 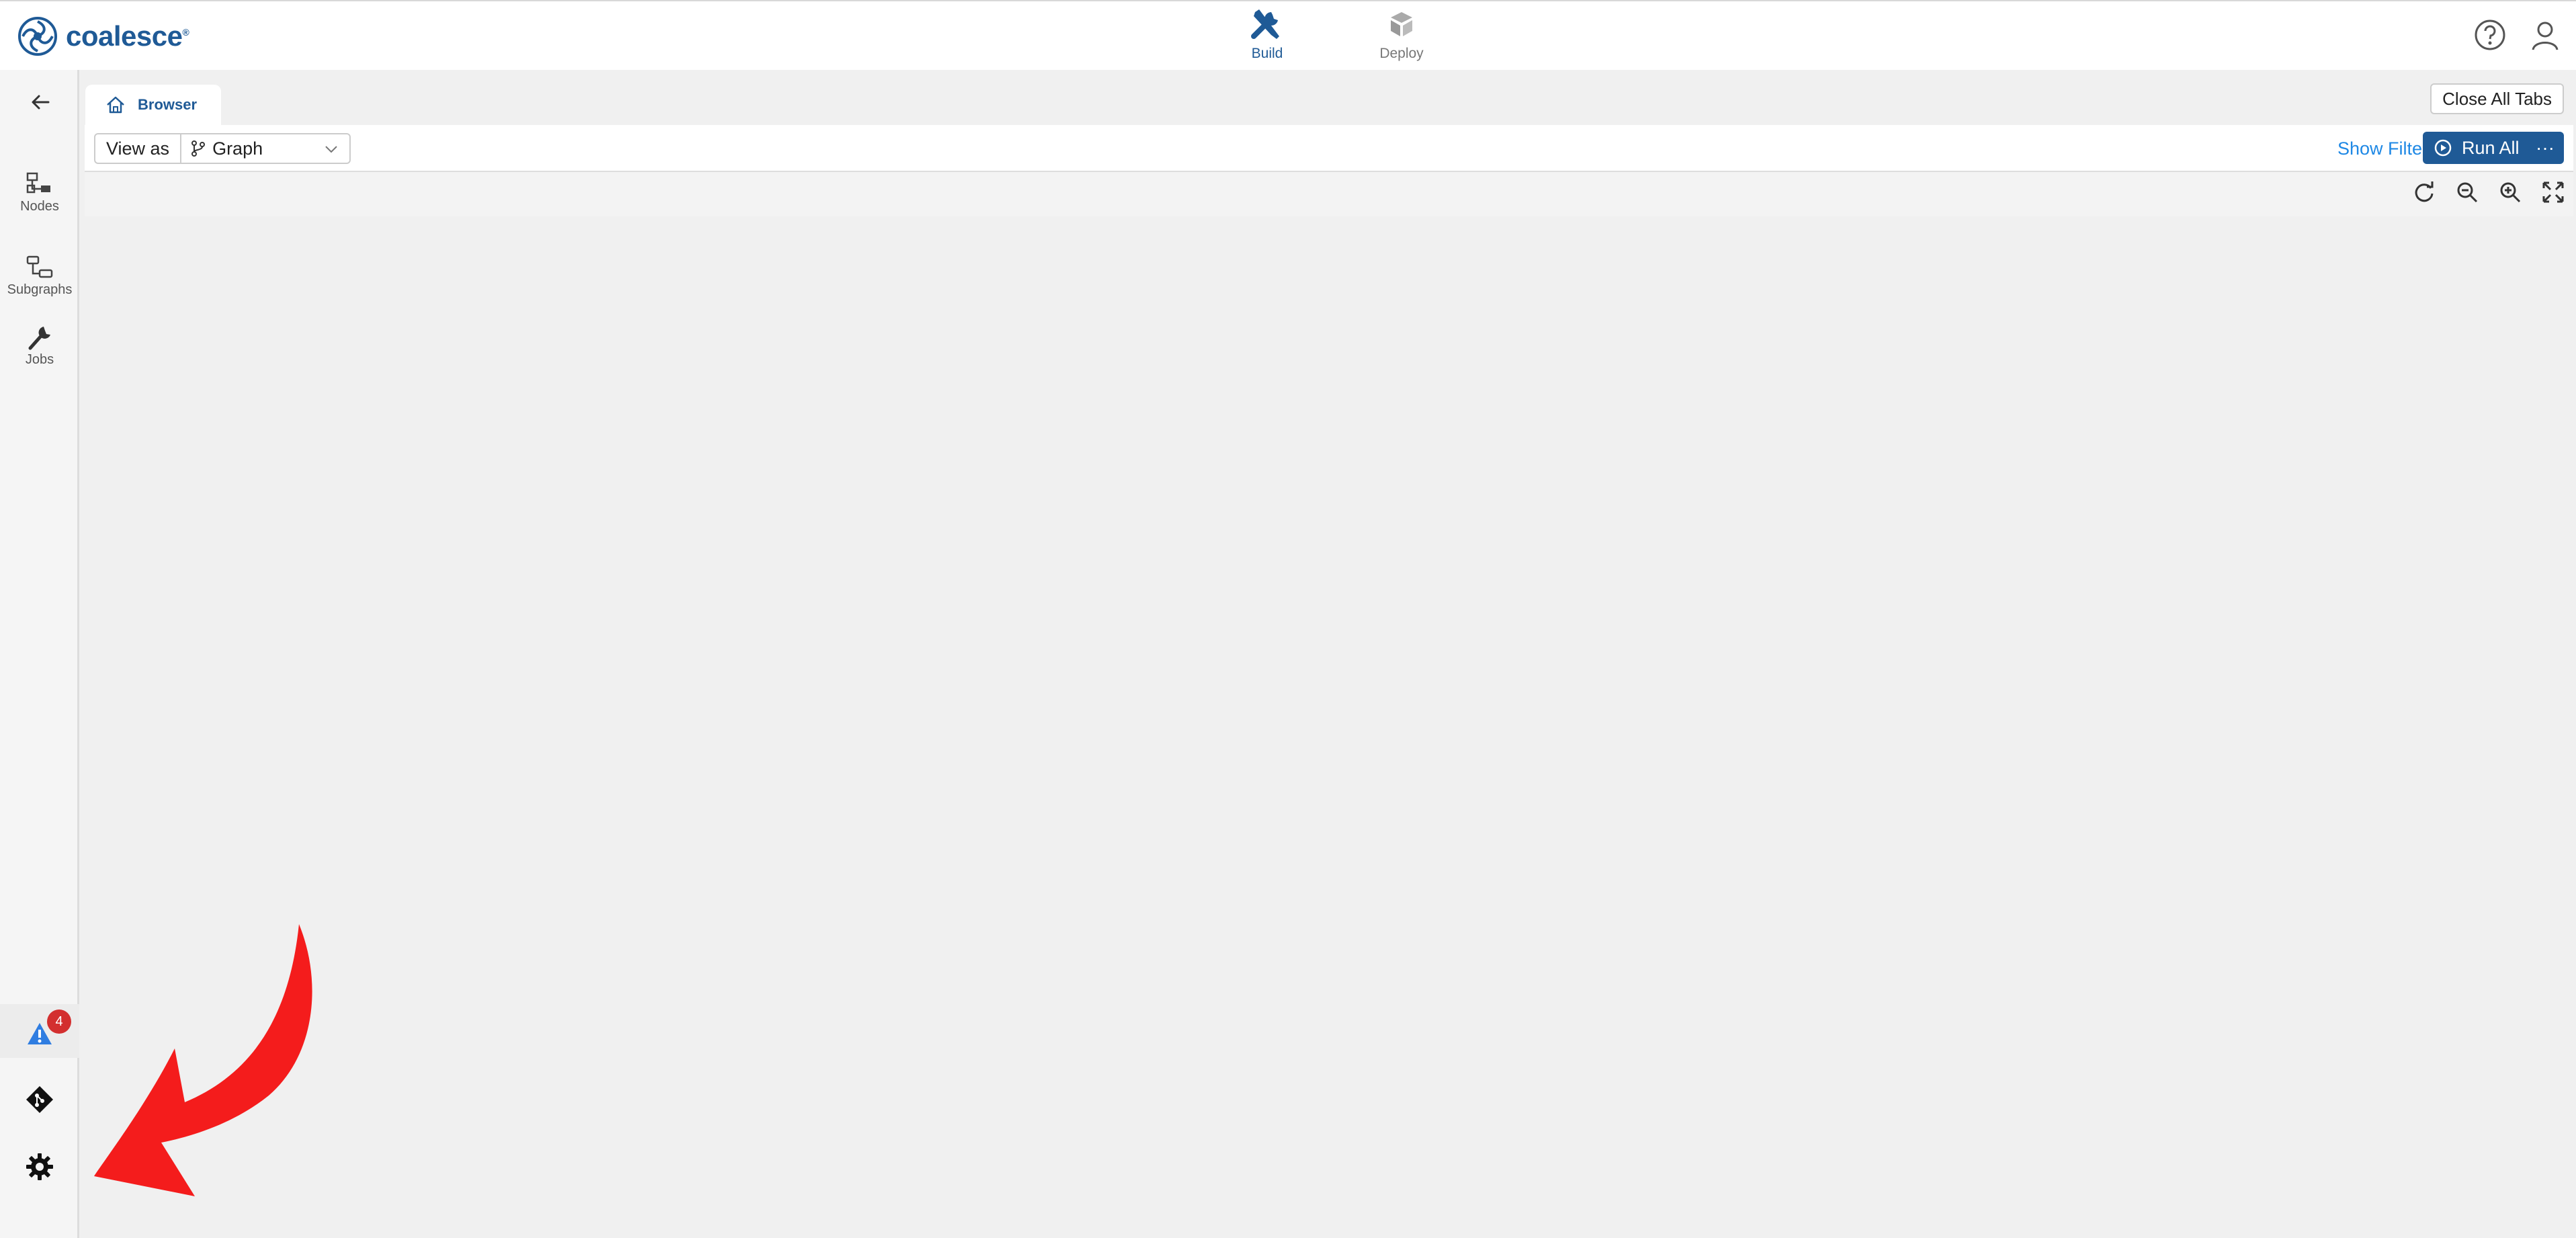 I want to click on run-more-menu-button: ···, so click(x=2545, y=148).